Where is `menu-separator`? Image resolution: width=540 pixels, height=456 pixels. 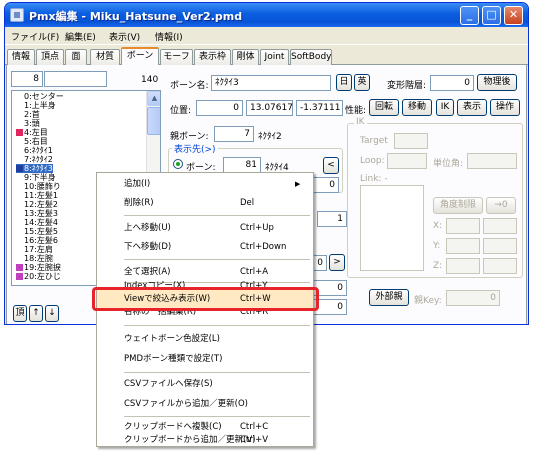
menu-separator is located at coordinates (217, 259).